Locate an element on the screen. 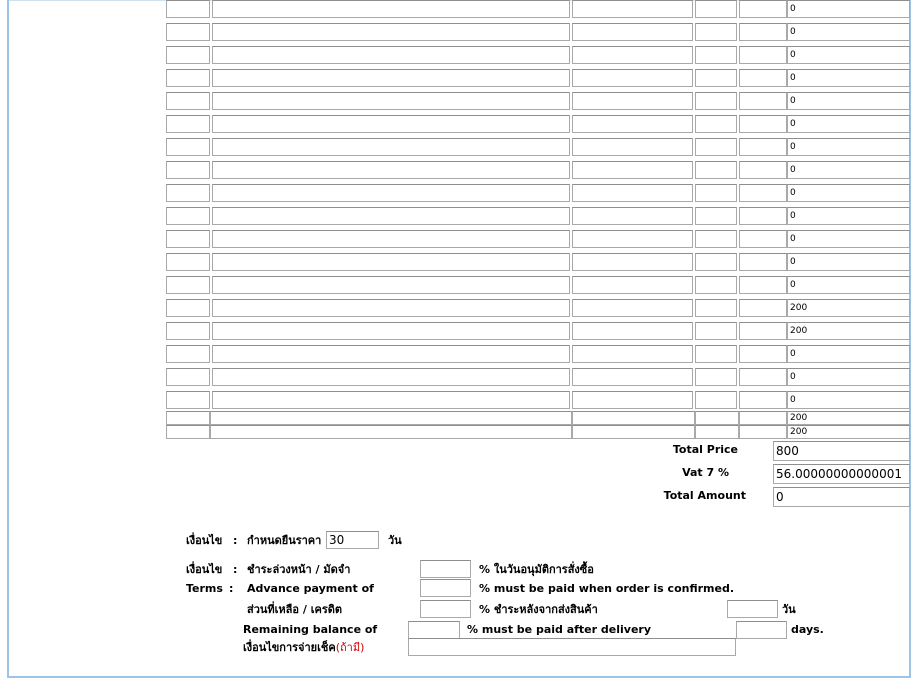 This screenshot has height=687, width=921. balance-days-input-en is located at coordinates (761, 630).